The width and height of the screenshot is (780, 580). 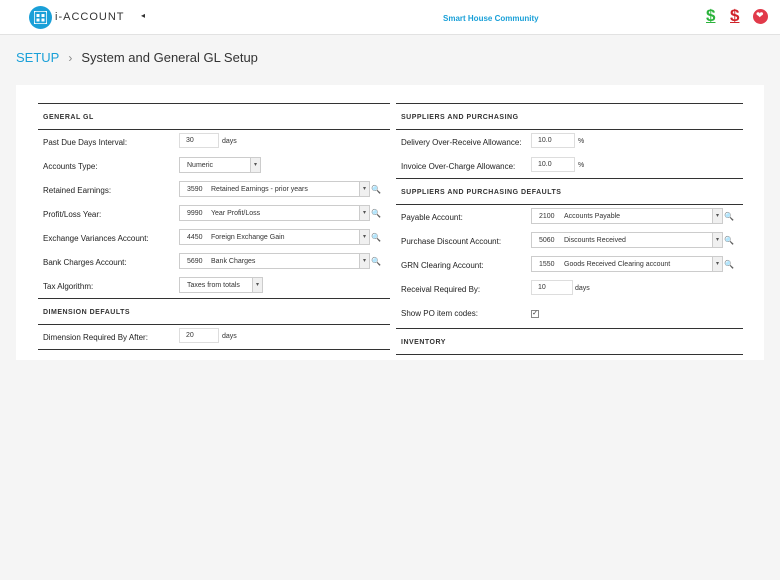 What do you see at coordinates (461, 142) in the screenshot?
I see `delivery-allowance-label: Delivery Over-Receive Allowance:` at bounding box center [461, 142].